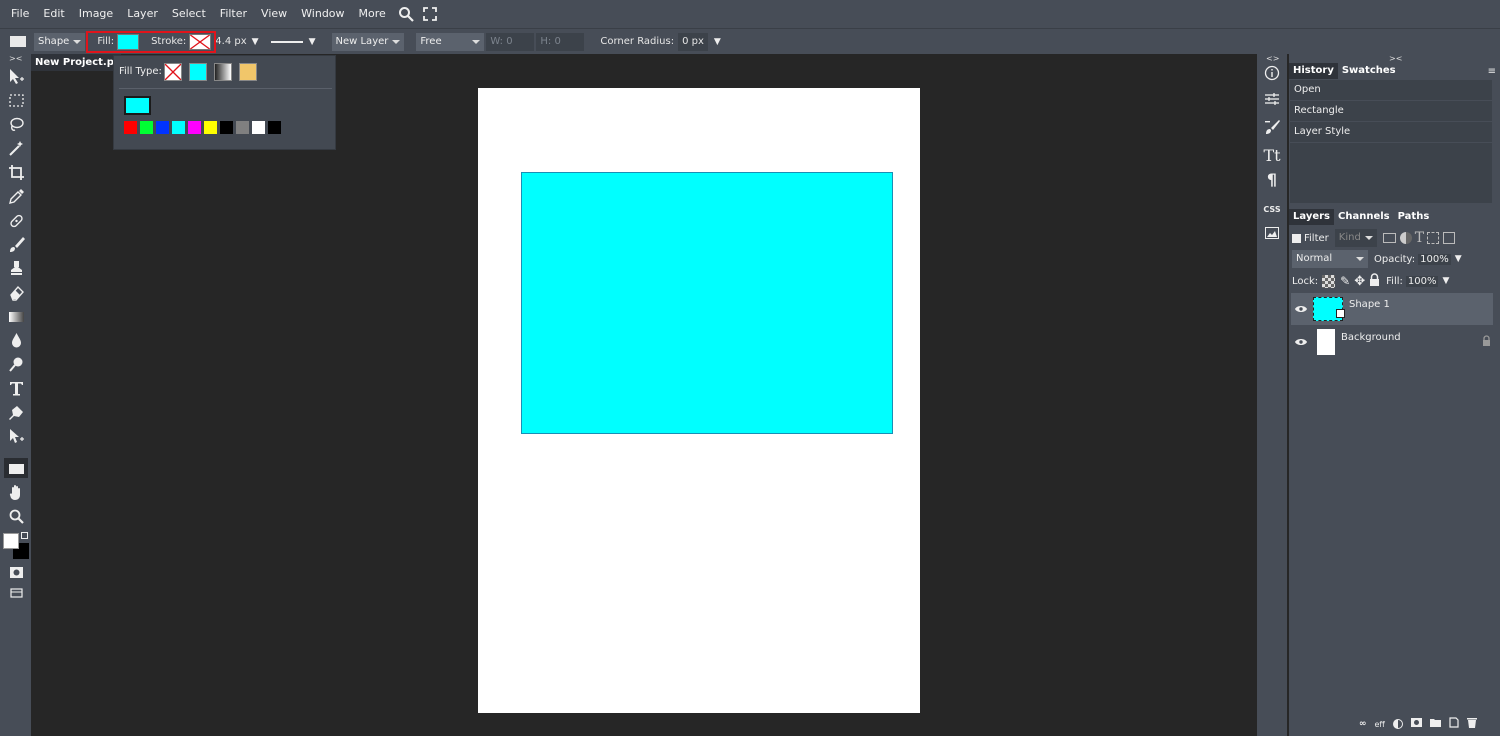 This screenshot has width=1500, height=736. Describe the element at coordinates (233, 14) in the screenshot. I see `menu-filter: Filter` at that location.